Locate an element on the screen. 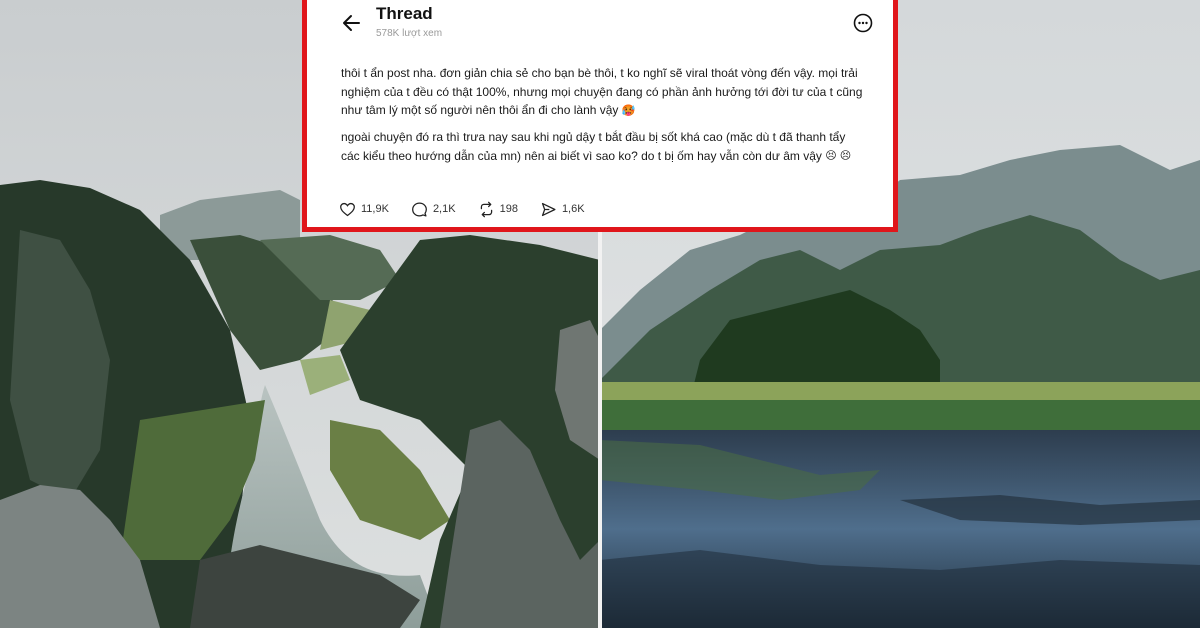  repost-icon is located at coordinates (486, 209).